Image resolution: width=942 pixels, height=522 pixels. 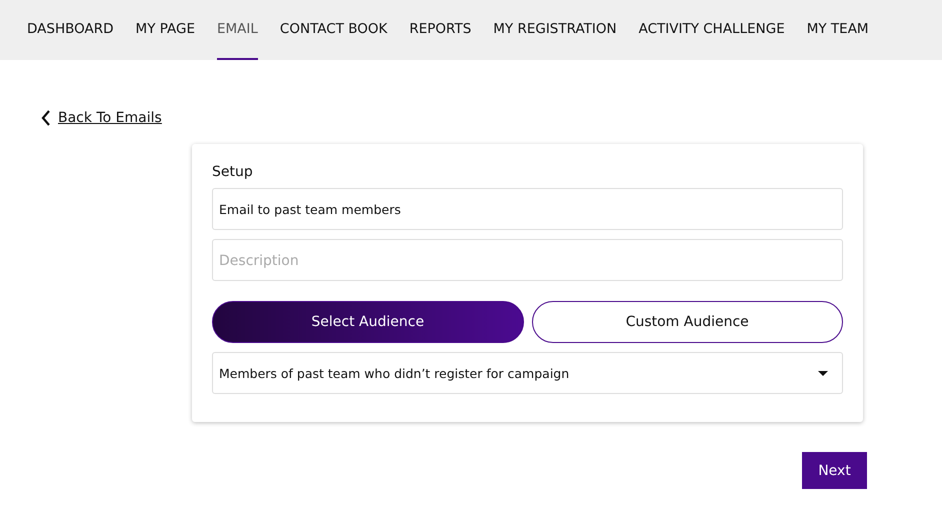 I want to click on nav-tab: MY REGISTRATION, so click(x=555, y=30).